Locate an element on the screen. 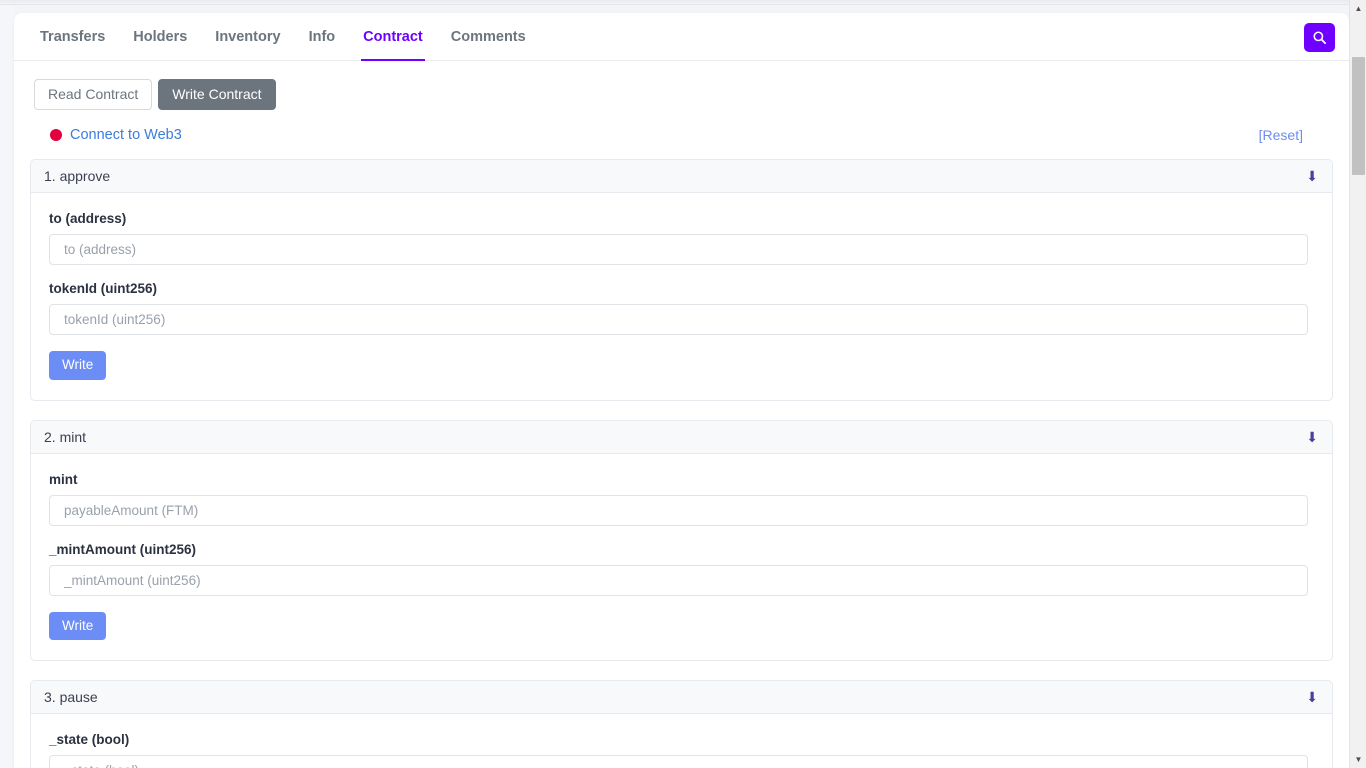 The height and width of the screenshot is (768, 1366). field-label-mintamount: _mintAmount (uint256) is located at coordinates (122, 549).